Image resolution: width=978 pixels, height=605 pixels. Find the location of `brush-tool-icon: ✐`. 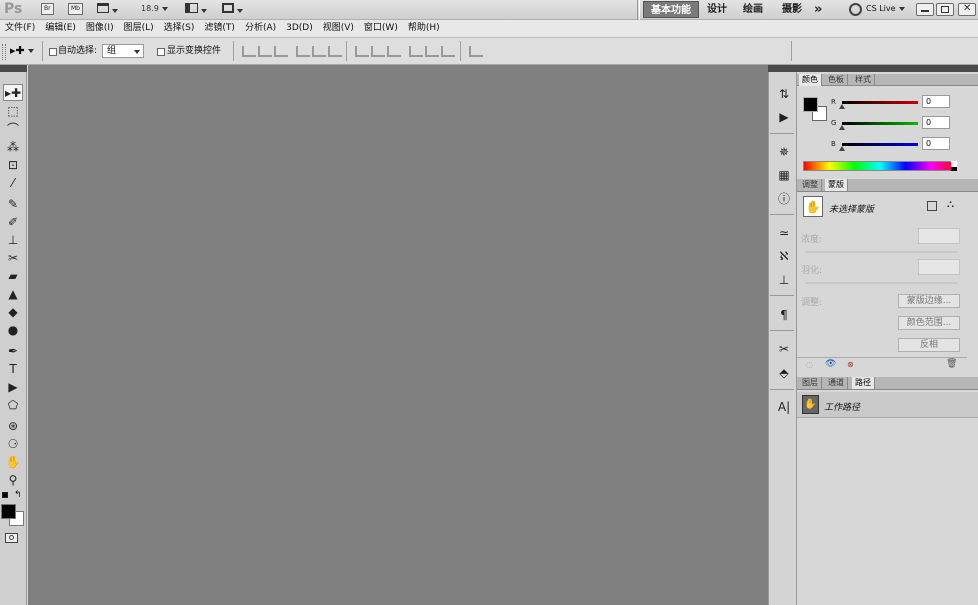

brush-tool-icon: ✐ is located at coordinates (13, 222).